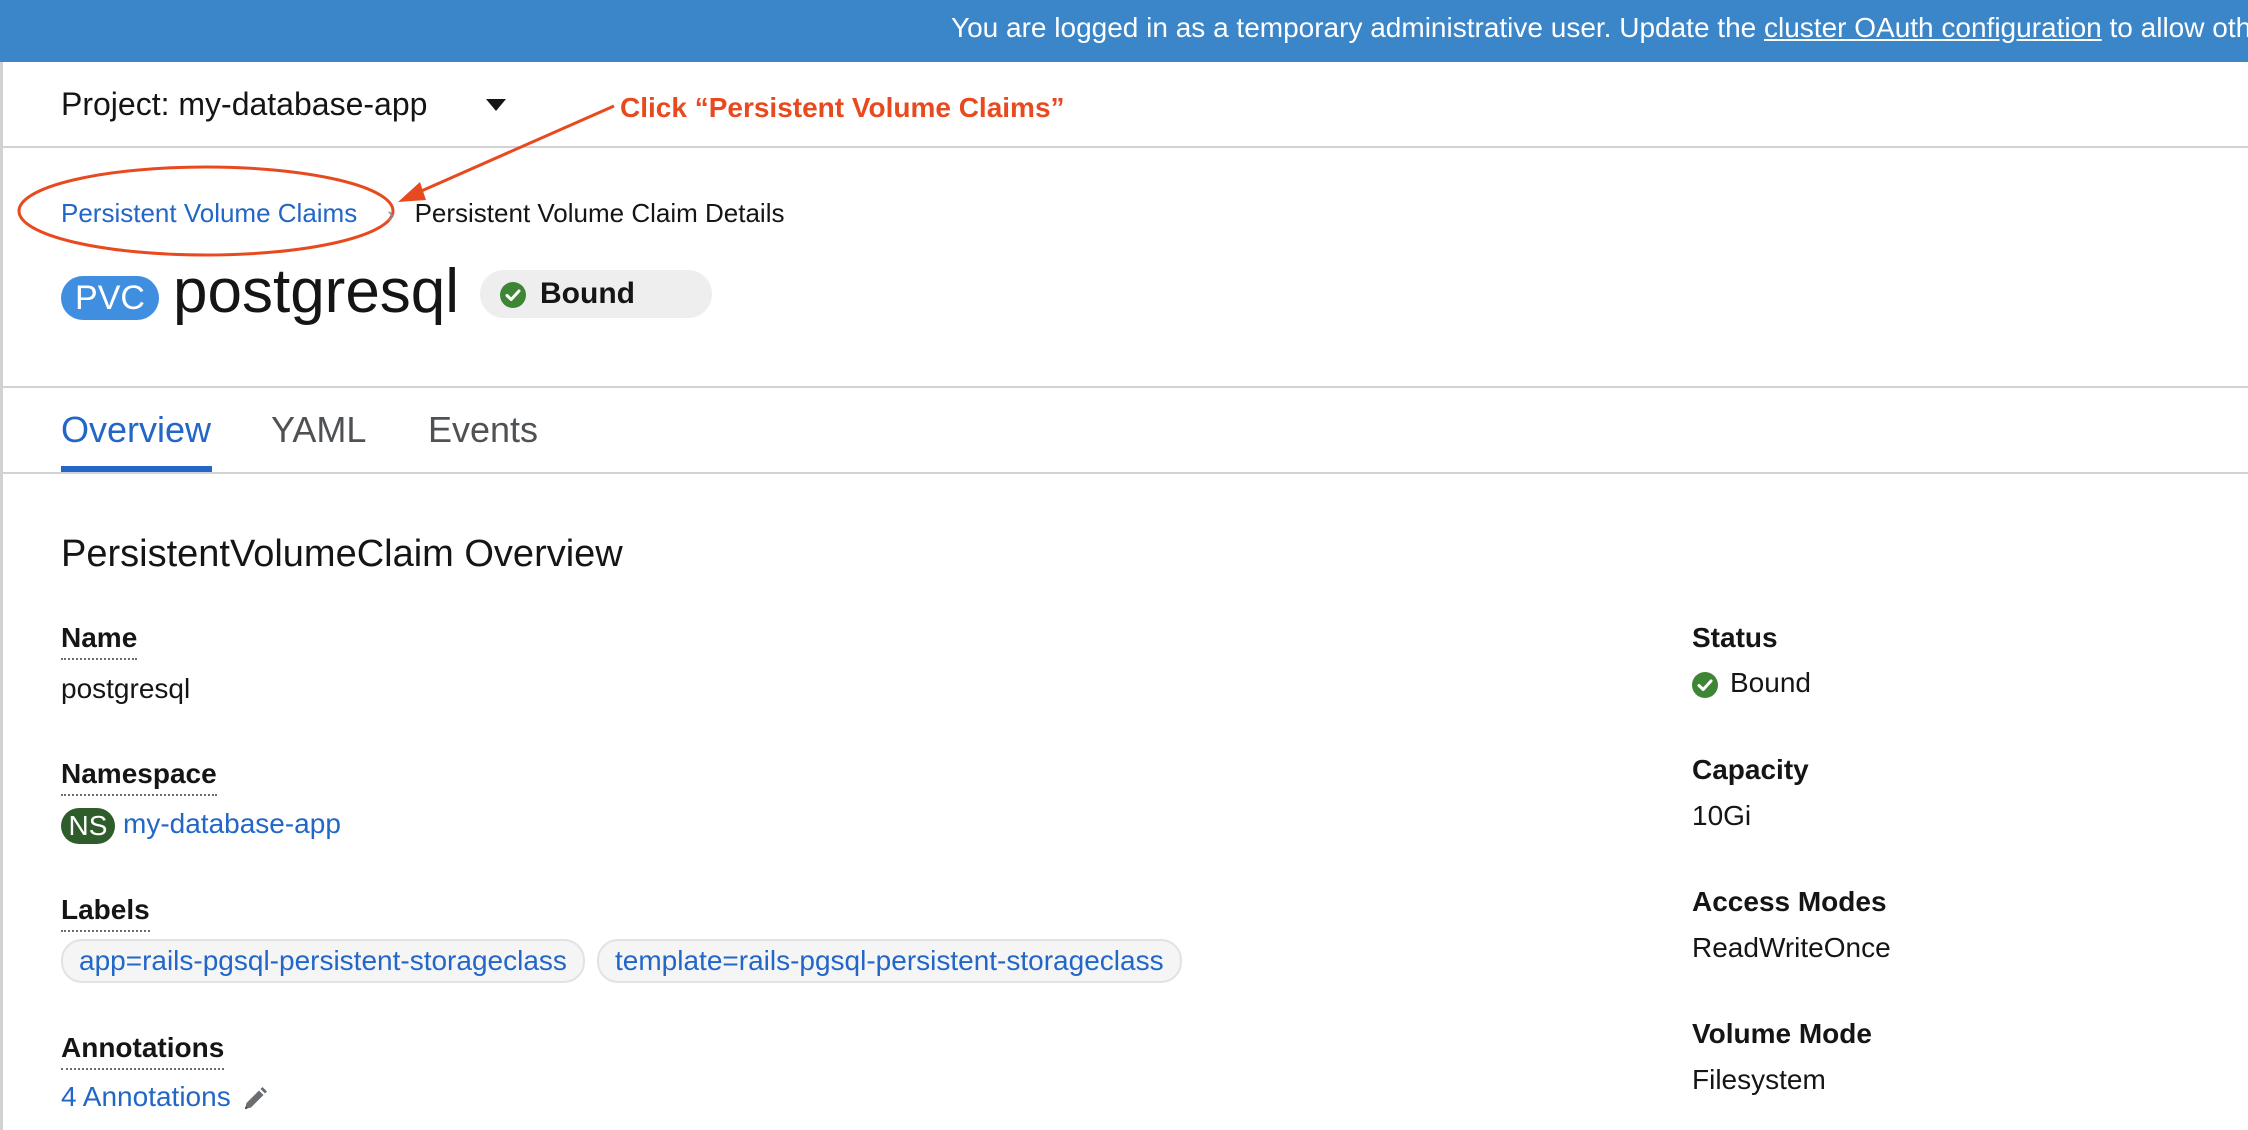 This screenshot has height=1130, width=2248. I want to click on access-modes-value: ReadWriteOnce, so click(1791, 947).